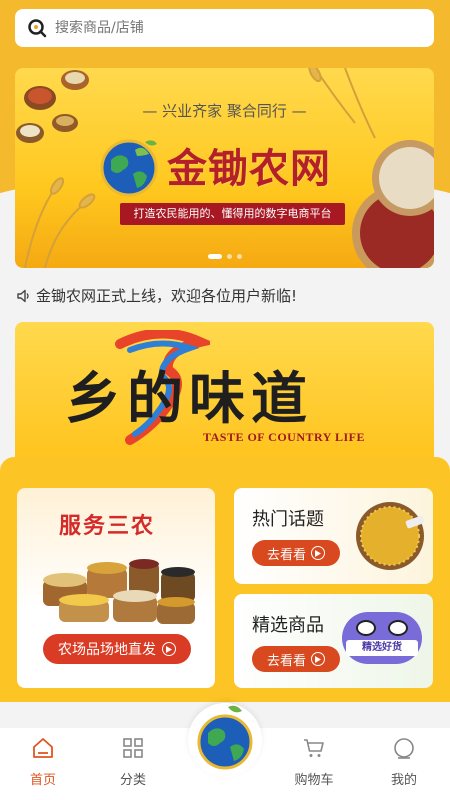 This screenshot has width=450, height=800. I want to click on grain-baskets-illustration, so click(119, 591).